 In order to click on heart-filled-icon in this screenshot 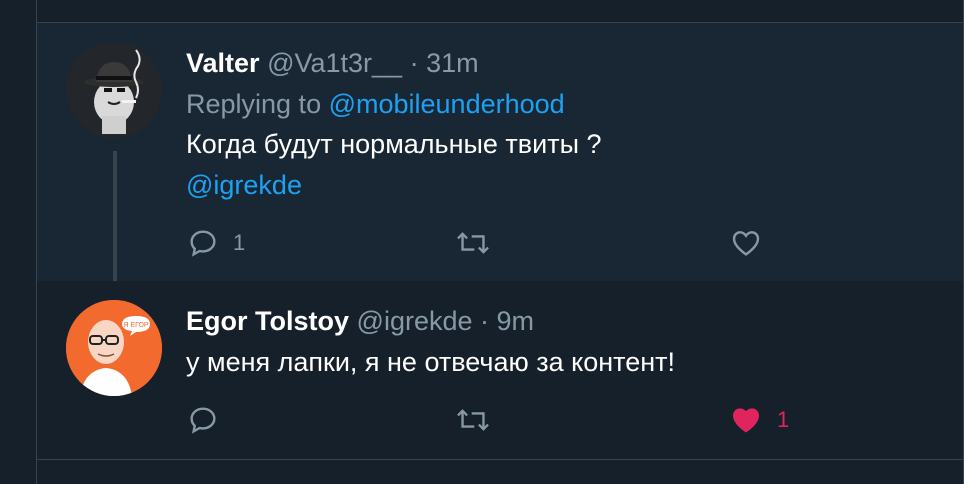, I will do `click(746, 420)`.